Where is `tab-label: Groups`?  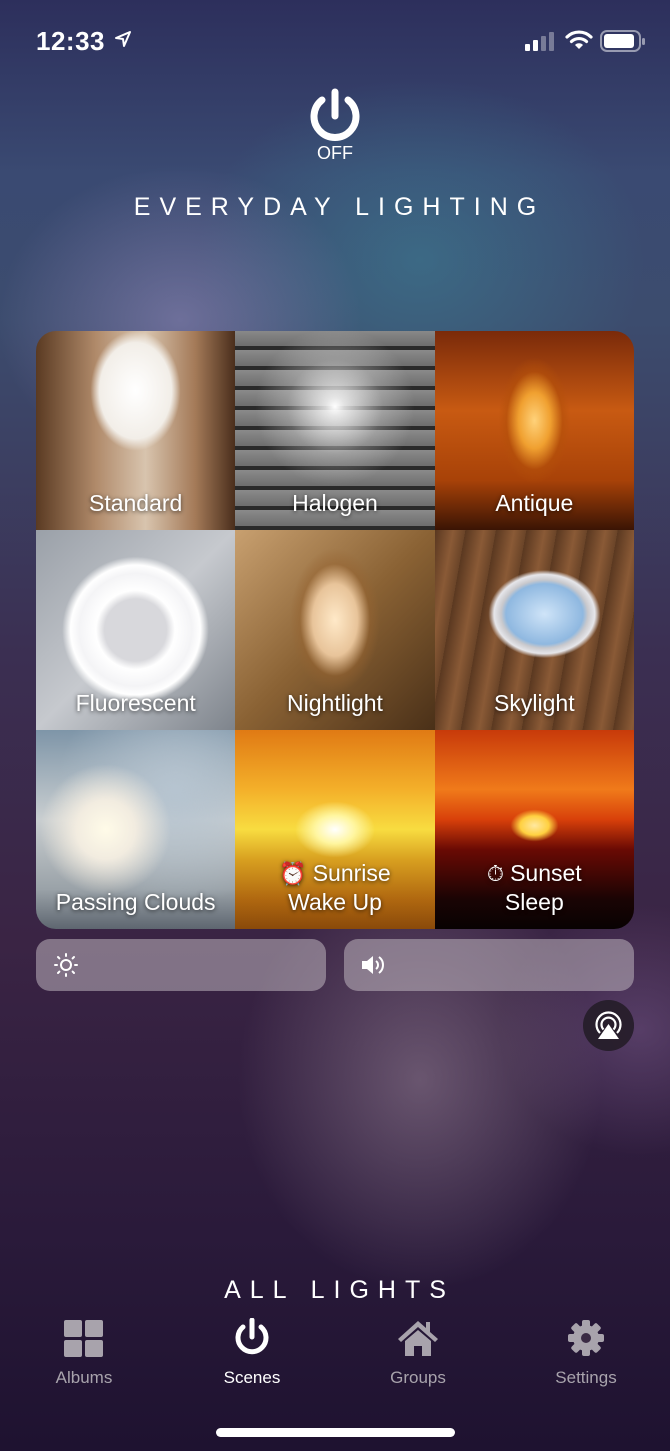 tab-label: Groups is located at coordinates (418, 1377).